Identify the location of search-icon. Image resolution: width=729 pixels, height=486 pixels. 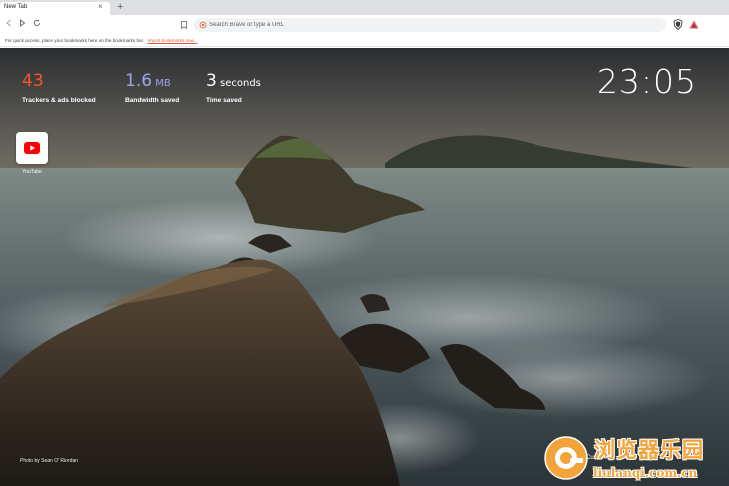
(203, 25).